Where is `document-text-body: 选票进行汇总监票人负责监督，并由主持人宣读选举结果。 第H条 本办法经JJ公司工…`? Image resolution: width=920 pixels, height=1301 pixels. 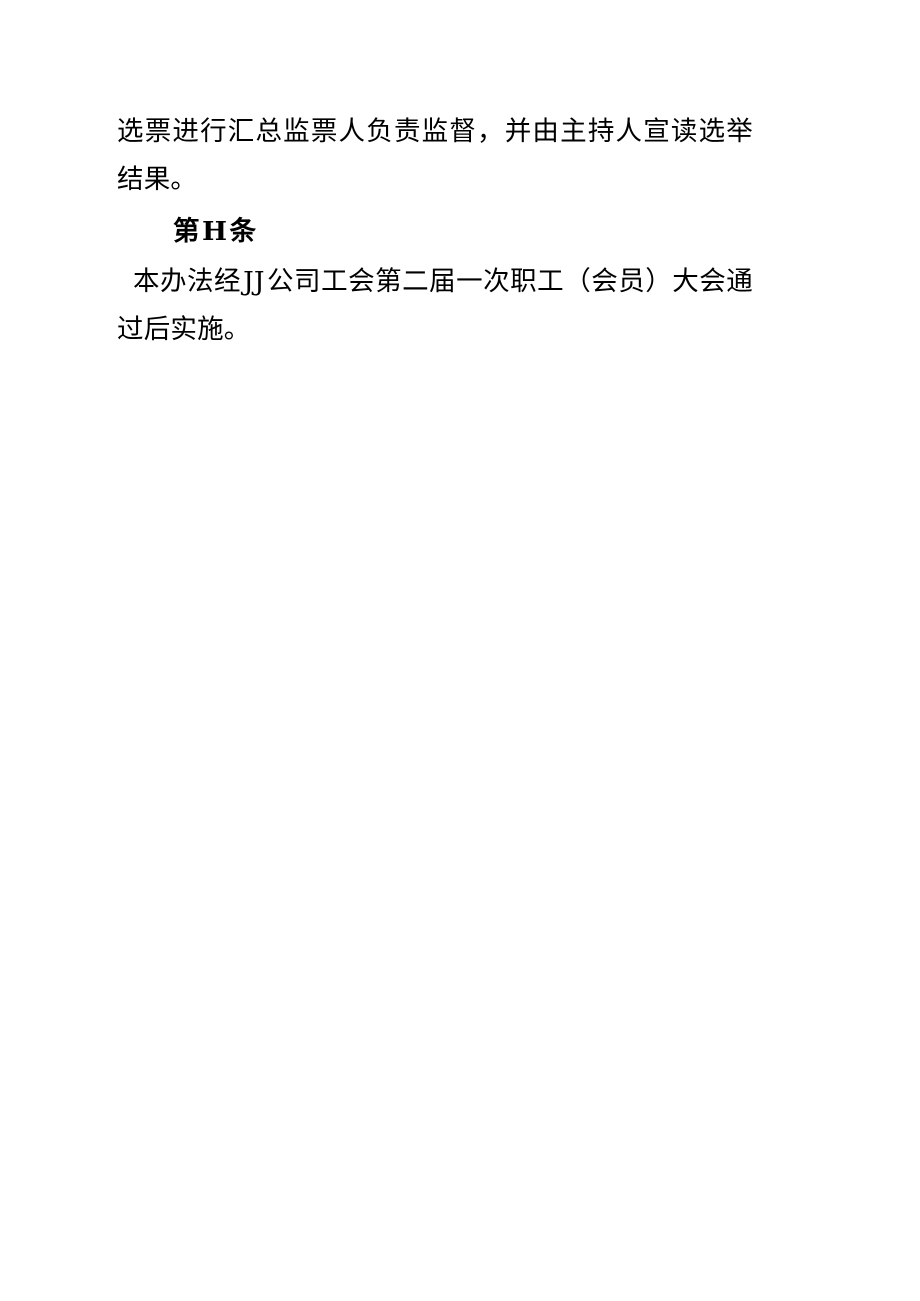
document-text-body: 选票进行汇总监票人负责监督，并由主持人宣读选举结果。 第H条 本办法经JJ公司工… is located at coordinates (435, 231).